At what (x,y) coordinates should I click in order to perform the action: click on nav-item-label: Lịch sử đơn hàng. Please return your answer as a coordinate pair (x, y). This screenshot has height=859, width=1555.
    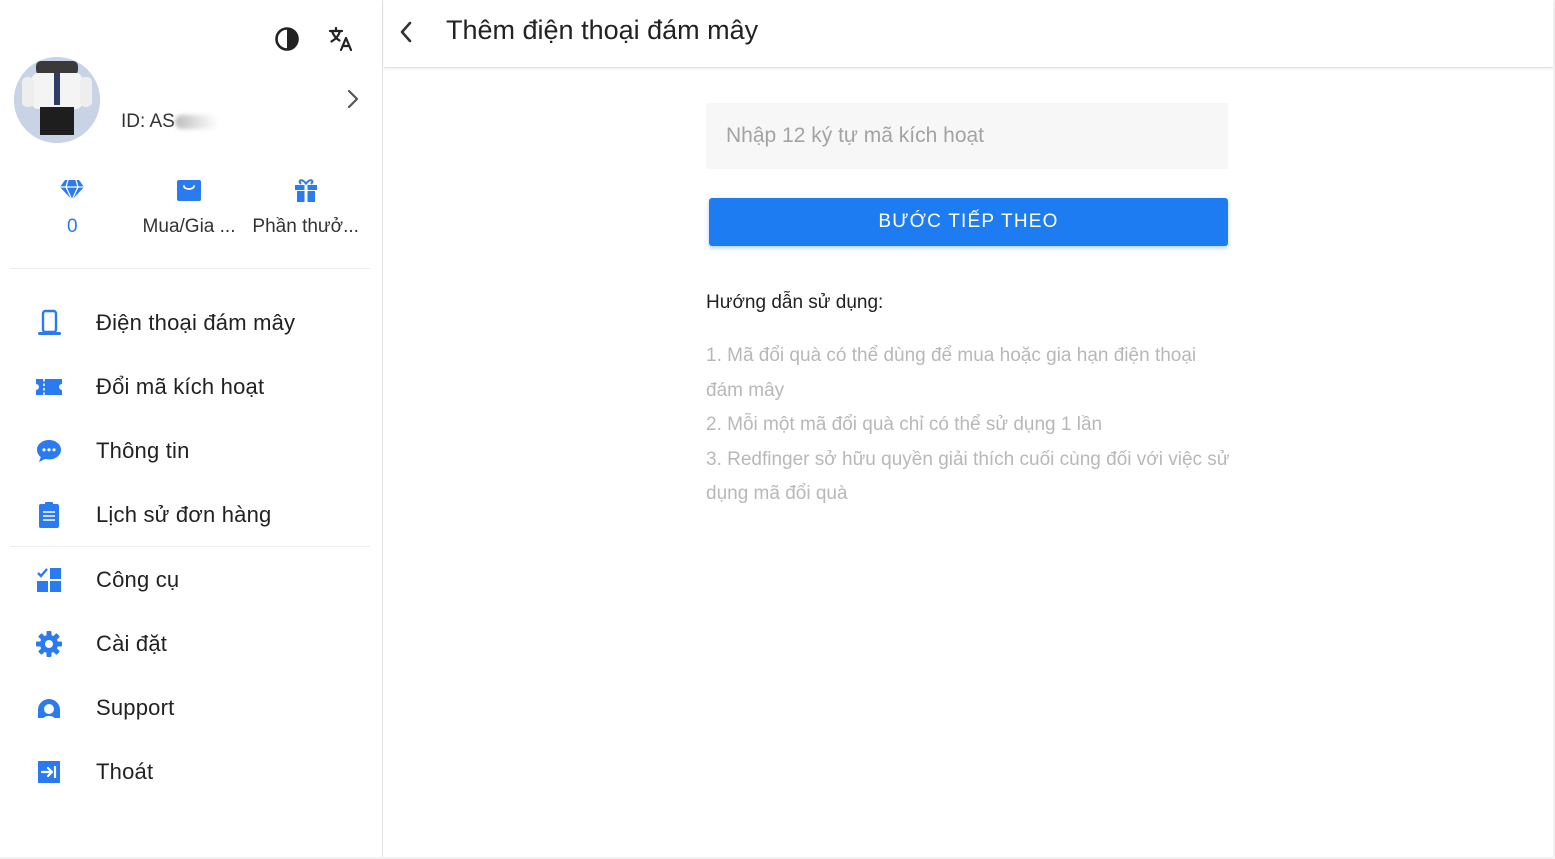
    Looking at the image, I should click on (184, 514).